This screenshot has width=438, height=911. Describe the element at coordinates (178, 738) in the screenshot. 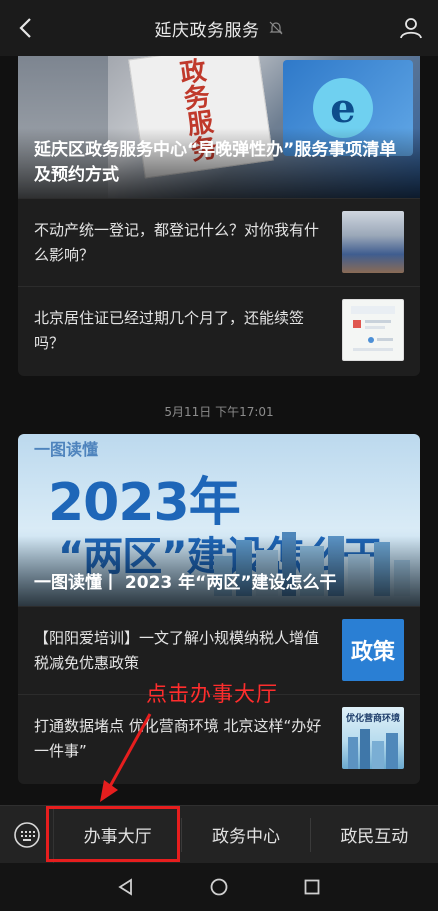

I see `list-item-title: 打通数据堵点 优化营商环境 北京这样“办好一件事”` at that location.